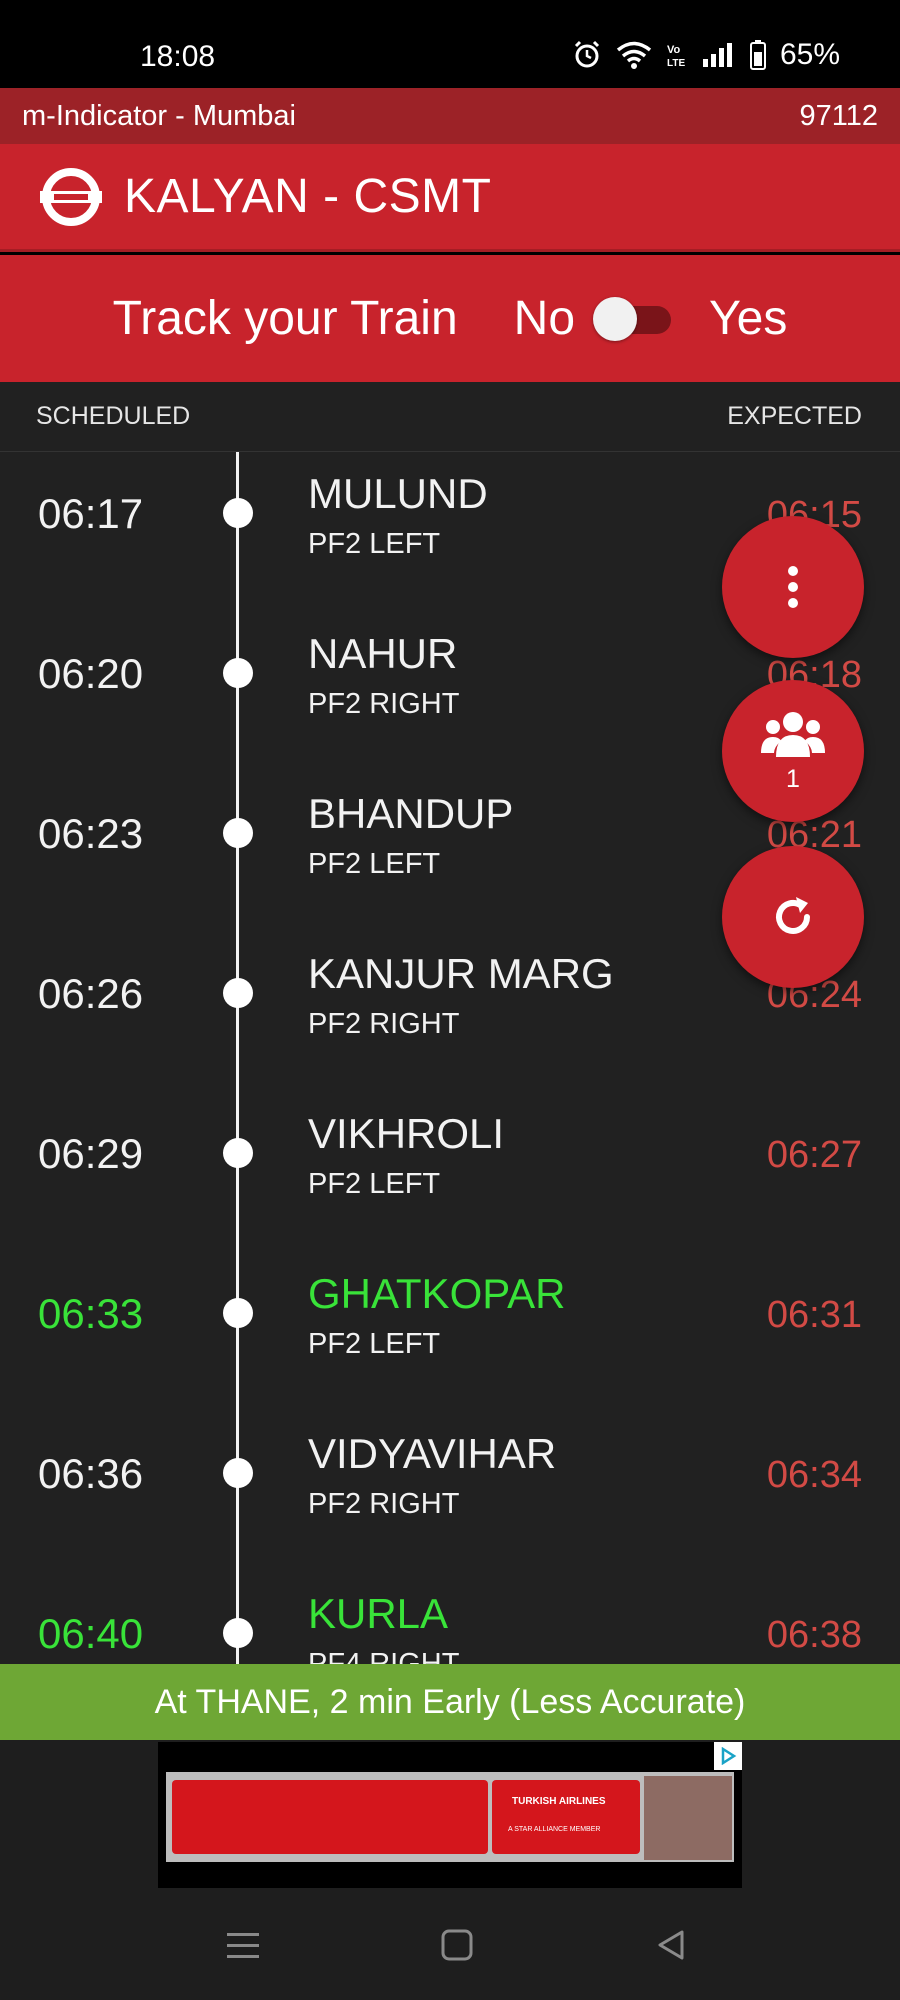 The image size is (900, 2000). Describe the element at coordinates (814, 1635) in the screenshot. I see `expected-time: 06:38` at that location.